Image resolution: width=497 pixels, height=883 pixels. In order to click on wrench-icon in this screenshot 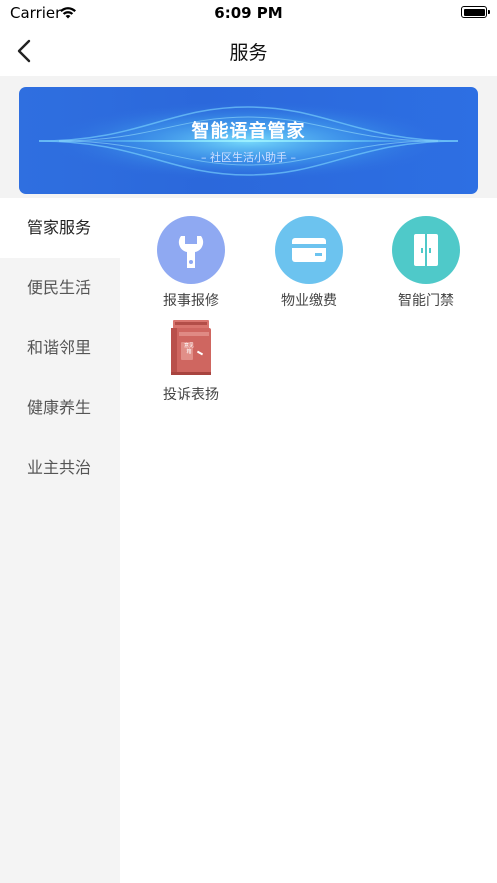, I will do `click(191, 250)`.